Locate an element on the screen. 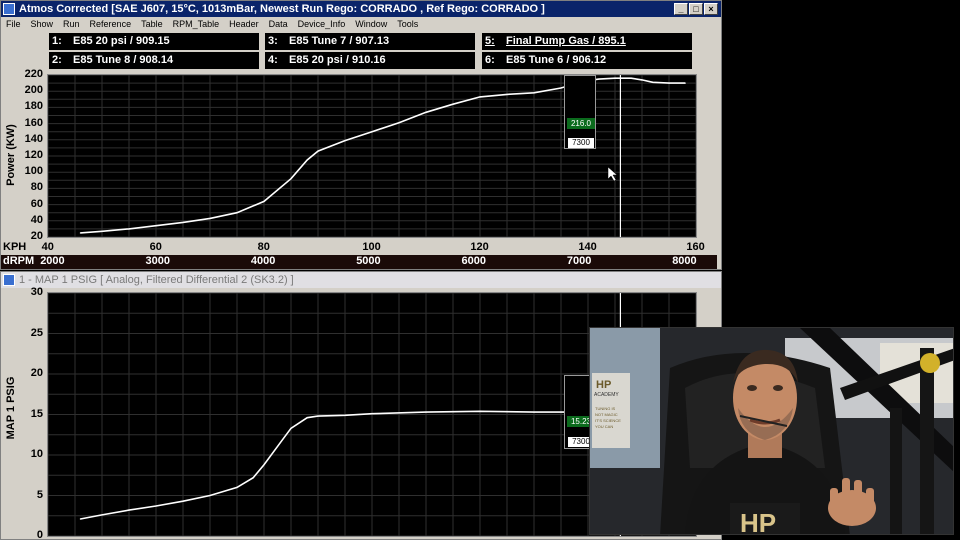  rpm-tick: 6000 is located at coordinates (474, 261).